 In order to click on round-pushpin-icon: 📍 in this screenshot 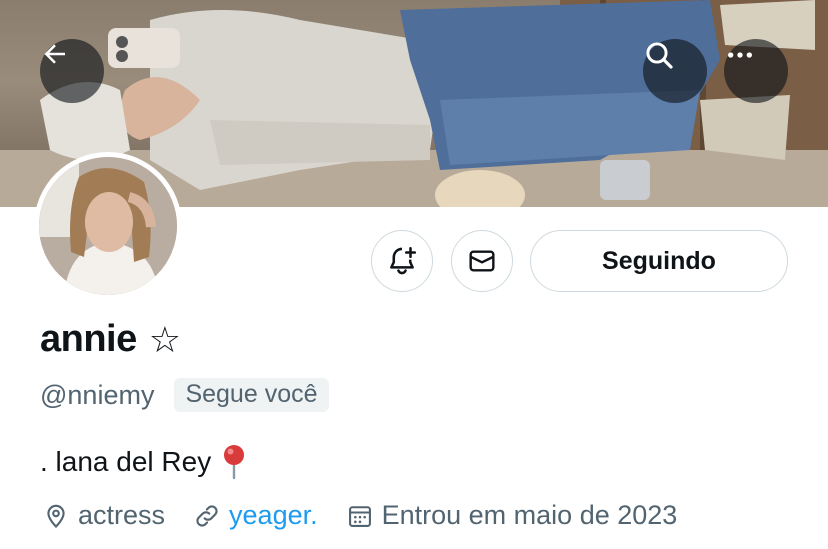, I will do `click(234, 462)`.